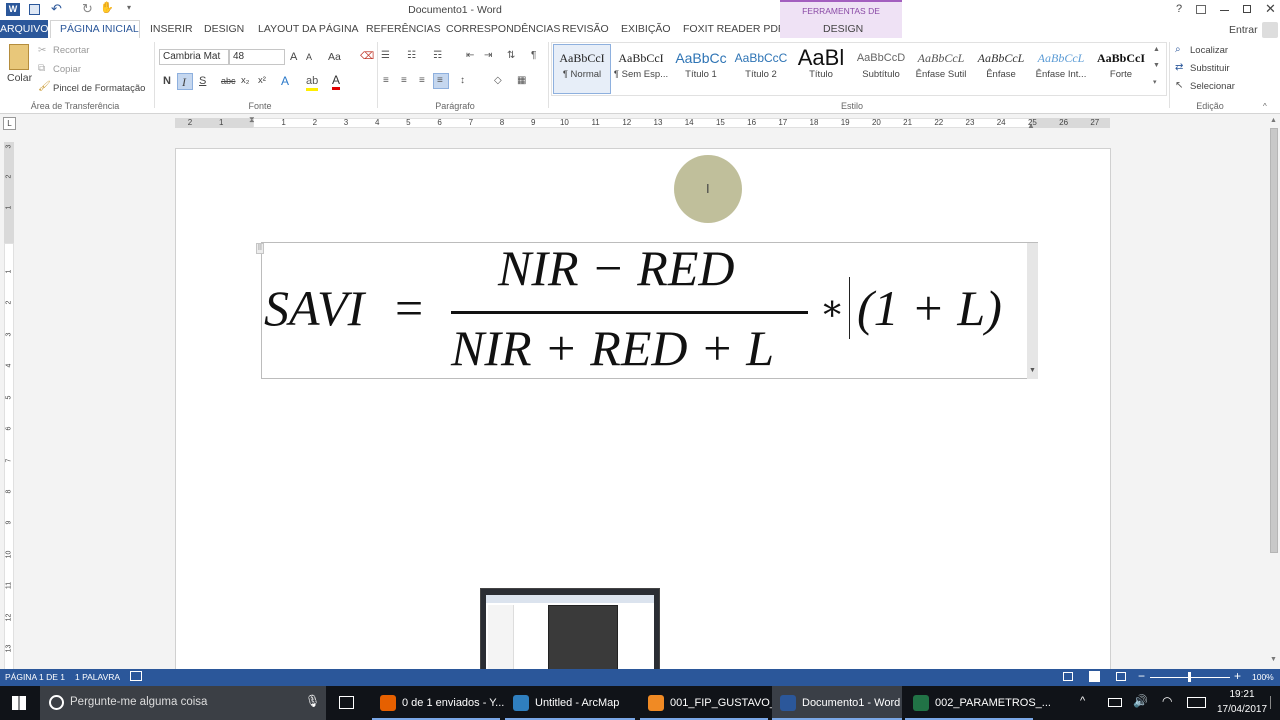 The width and height of the screenshot is (1280, 720). What do you see at coordinates (1273, 120) in the screenshot?
I see `scroll-up-icon: ▲` at bounding box center [1273, 120].